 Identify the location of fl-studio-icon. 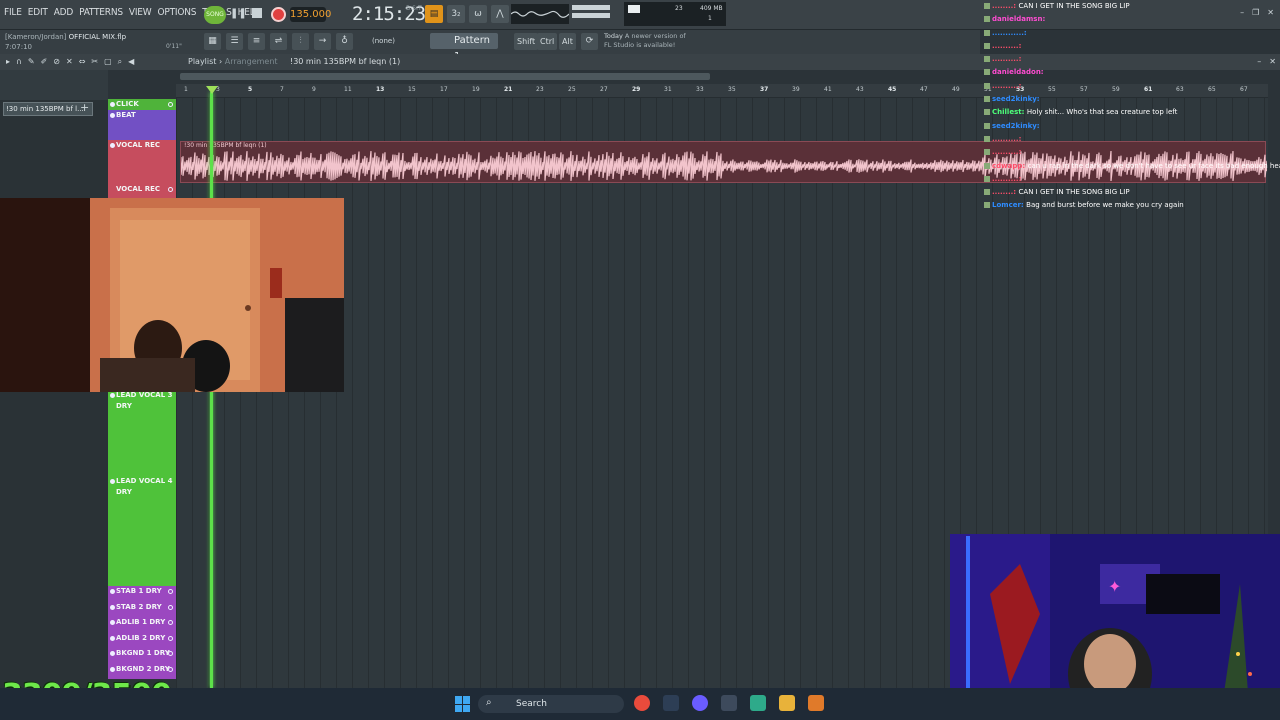
(816, 703).